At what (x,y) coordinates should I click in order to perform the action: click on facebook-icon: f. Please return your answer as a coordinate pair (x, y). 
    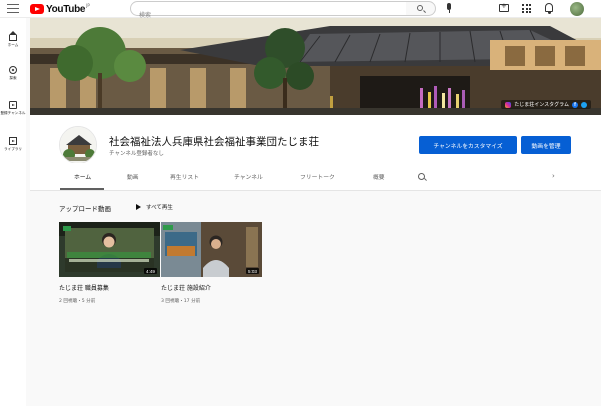
    Looking at the image, I should click on (575, 104).